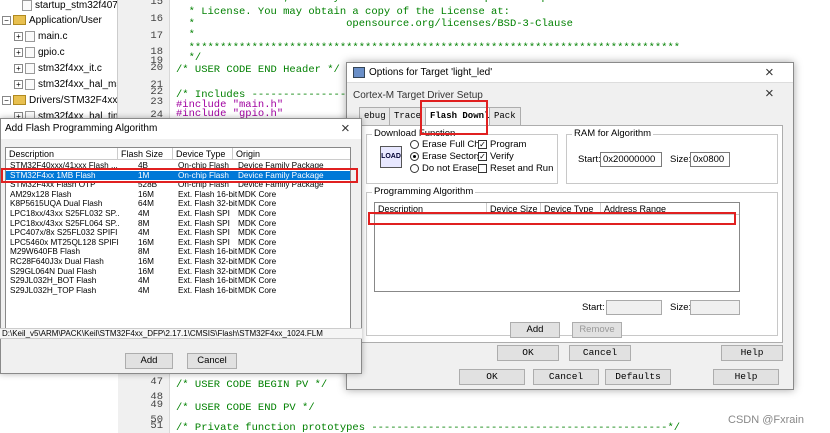 The width and height of the screenshot is (830, 433). I want to click on tree-item: + main.c, so click(40, 37).